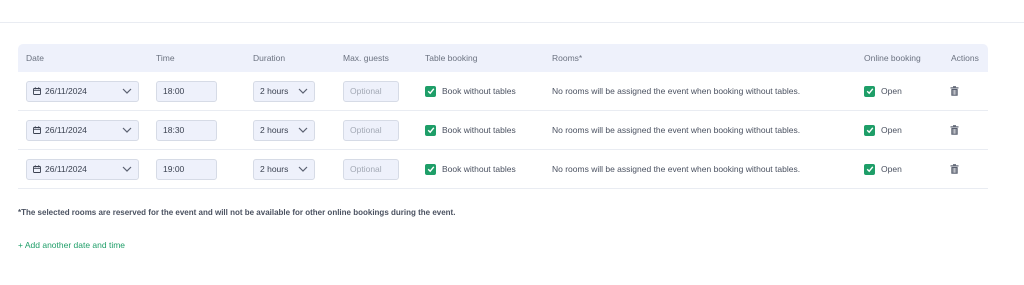  What do you see at coordinates (186, 169) in the screenshot?
I see `time-input: 19:00` at bounding box center [186, 169].